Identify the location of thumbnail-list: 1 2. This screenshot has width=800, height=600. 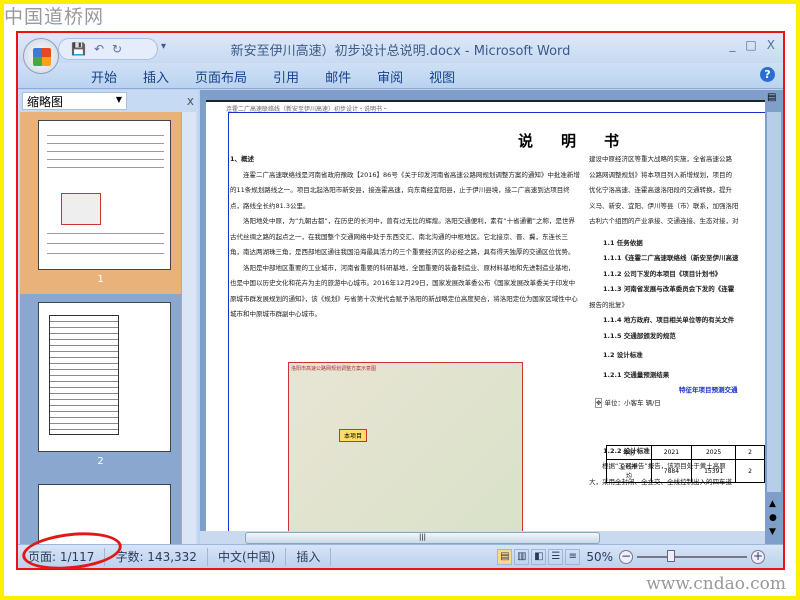
(100, 328).